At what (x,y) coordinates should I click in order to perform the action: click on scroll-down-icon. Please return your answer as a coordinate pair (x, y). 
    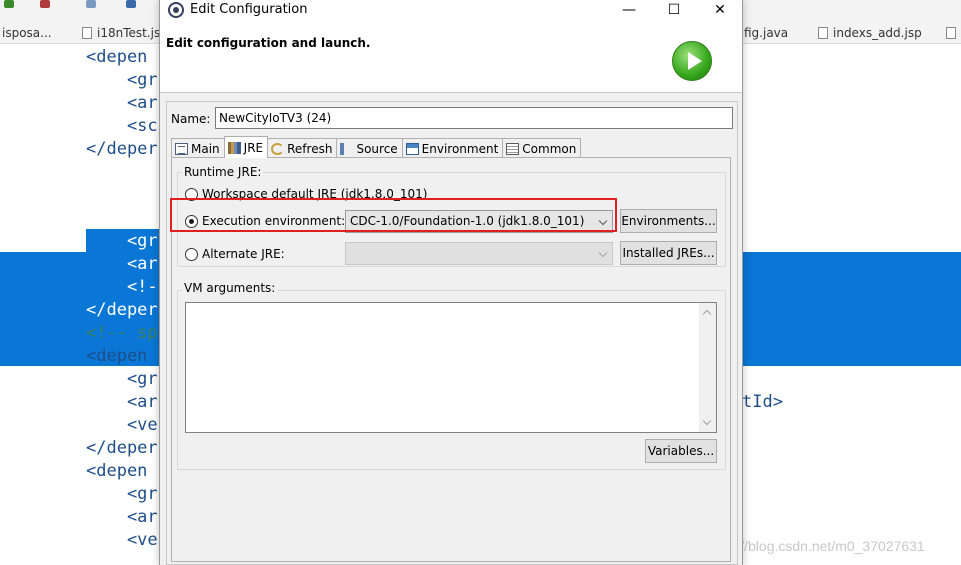
    Looking at the image, I should click on (707, 421).